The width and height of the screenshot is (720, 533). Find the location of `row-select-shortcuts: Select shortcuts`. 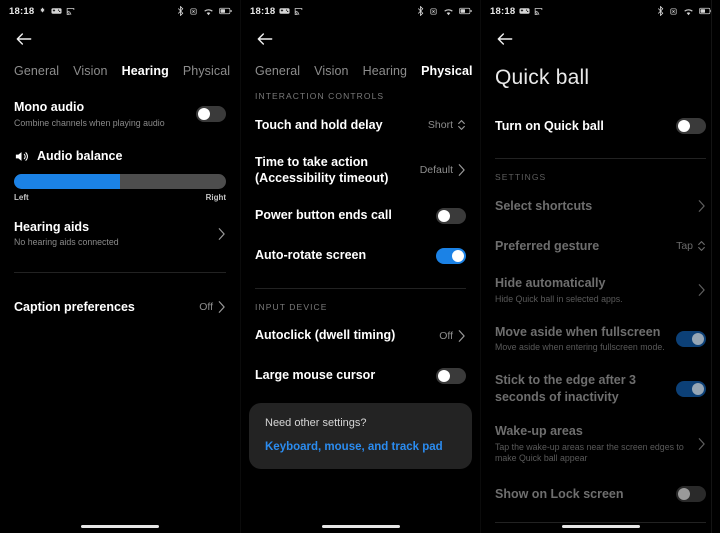

row-select-shortcuts: Select shortcuts is located at coordinates (600, 206).